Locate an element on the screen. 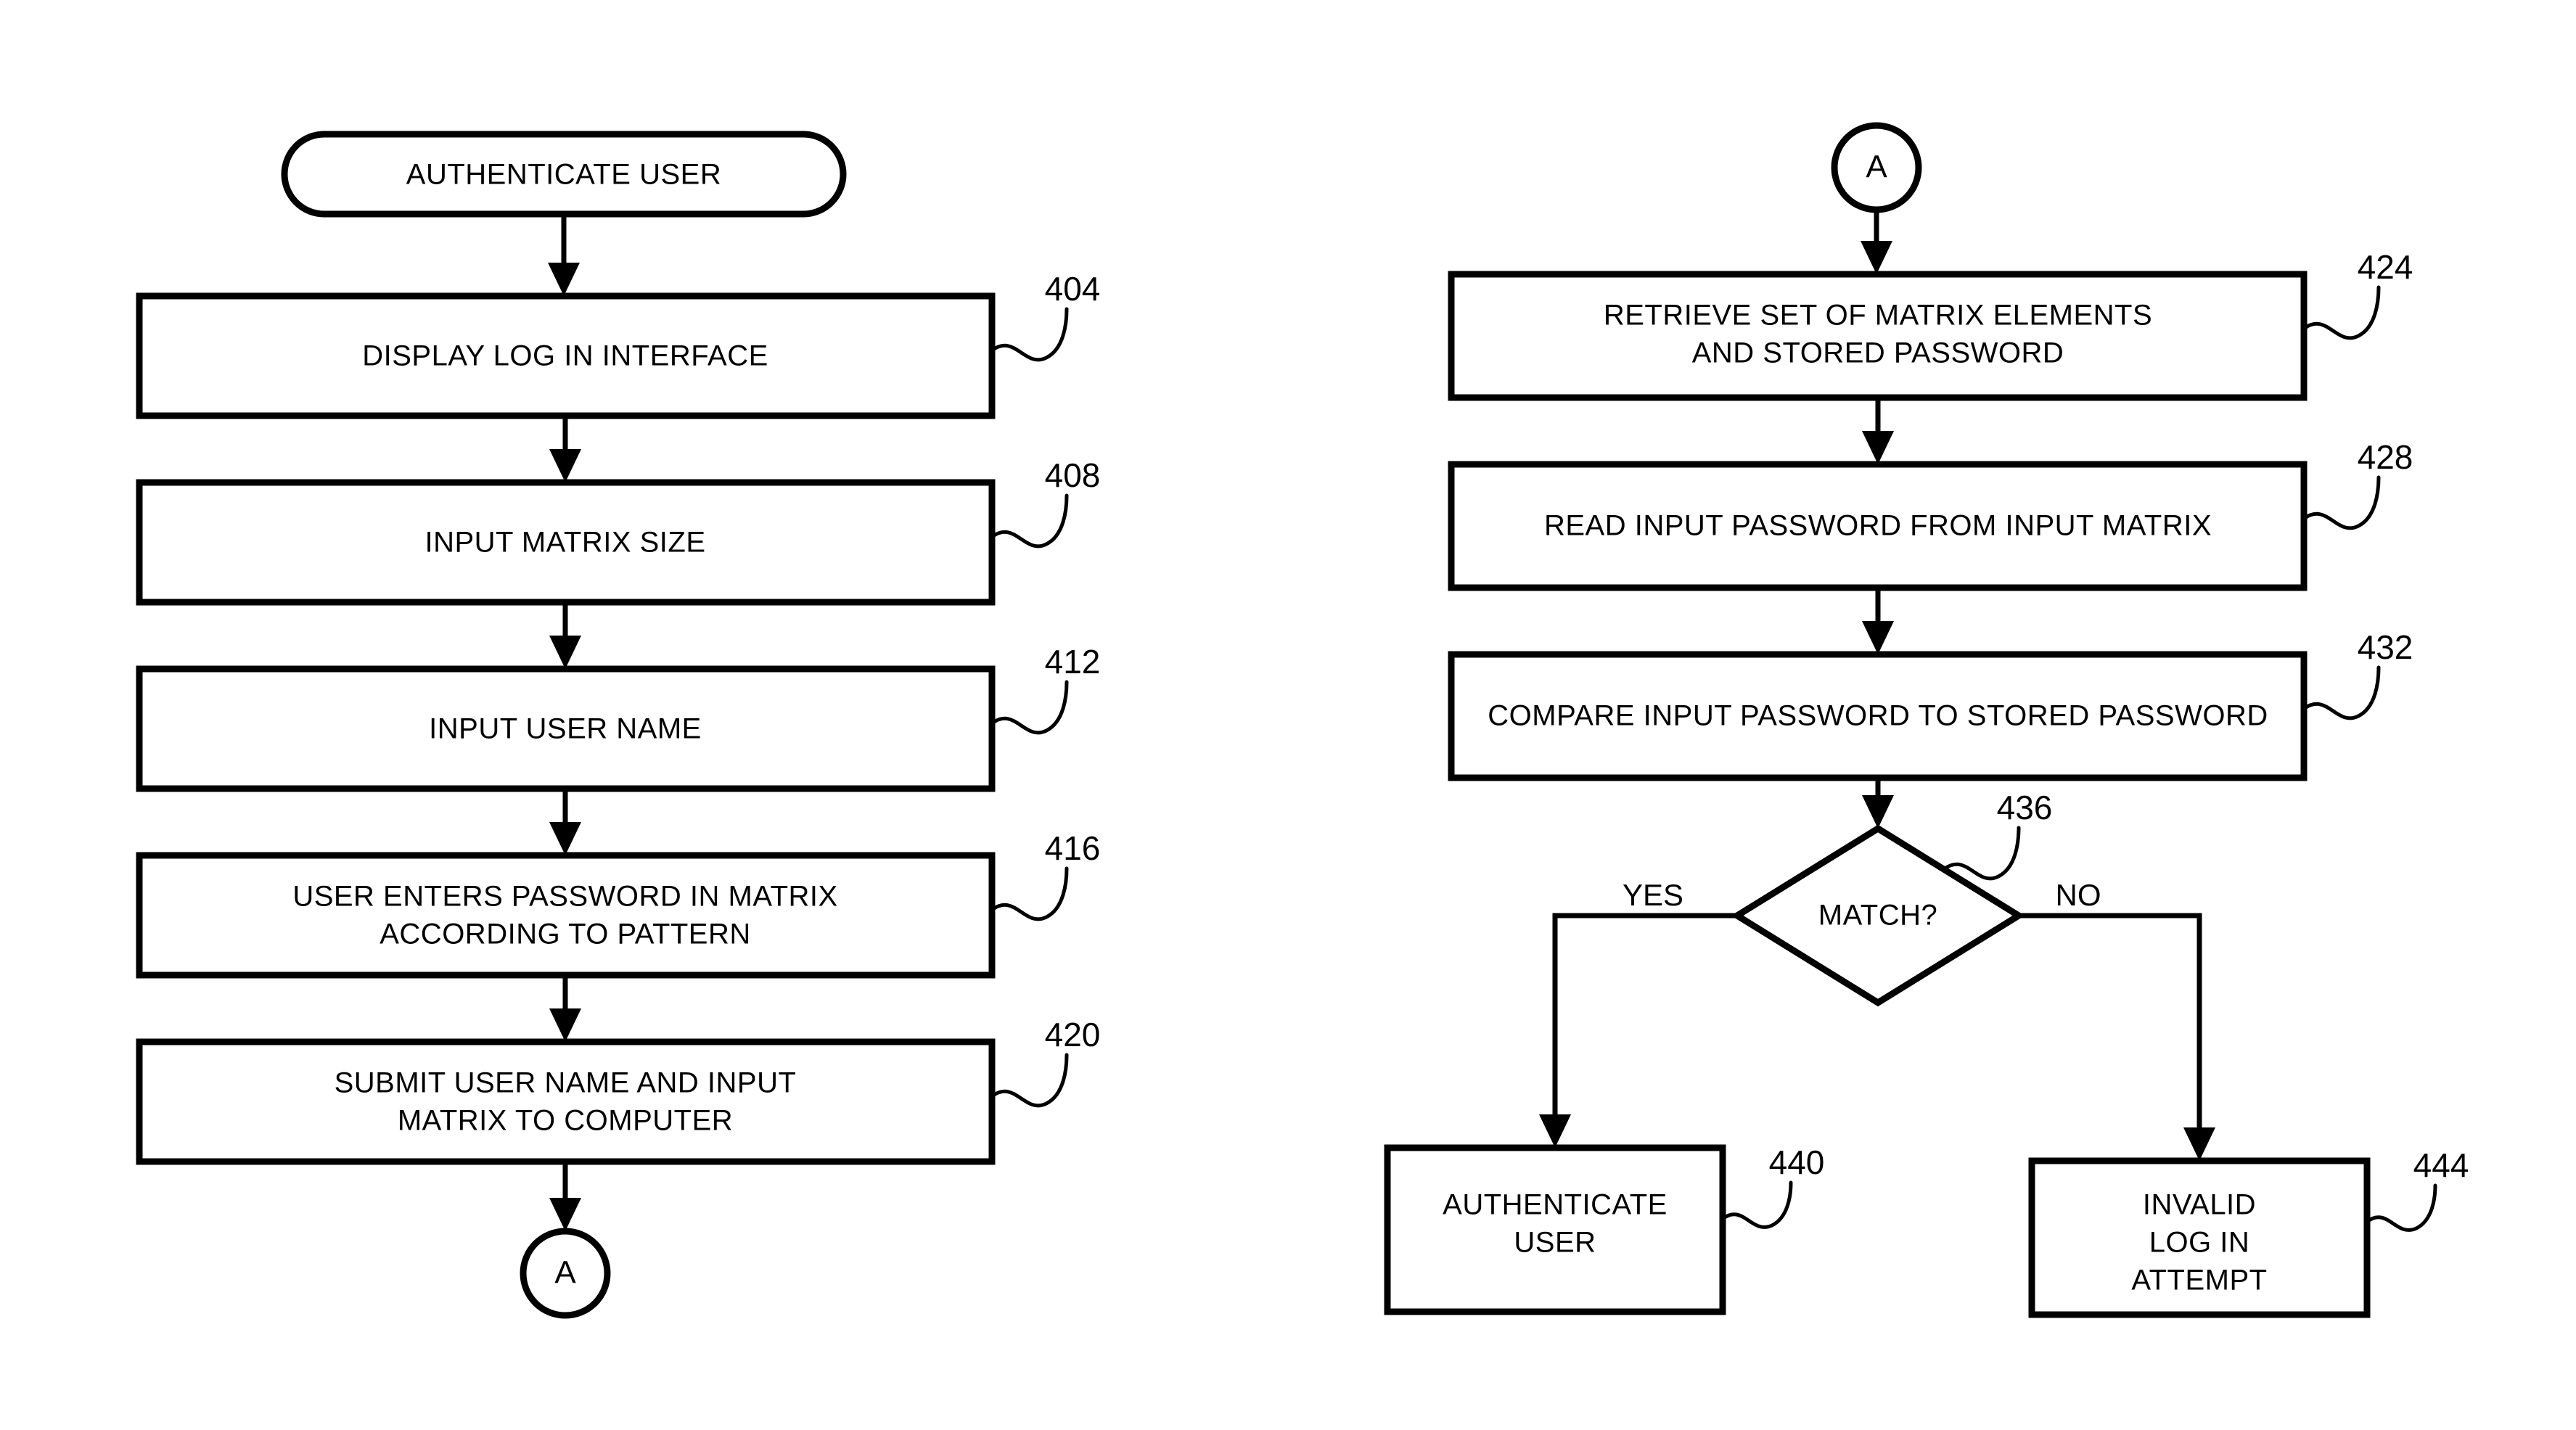 The height and width of the screenshot is (1430, 2576). process-box-428-line-1: READ INPUT PASSWORD FROM INPUT MATRIX is located at coordinates (1878, 526).